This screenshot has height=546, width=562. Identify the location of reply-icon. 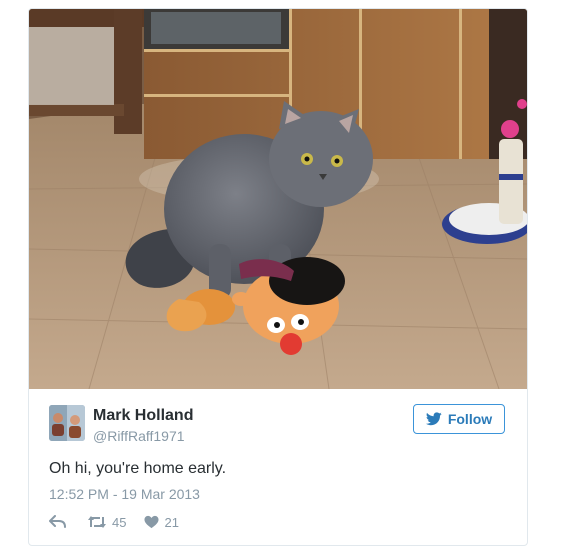
(57, 521).